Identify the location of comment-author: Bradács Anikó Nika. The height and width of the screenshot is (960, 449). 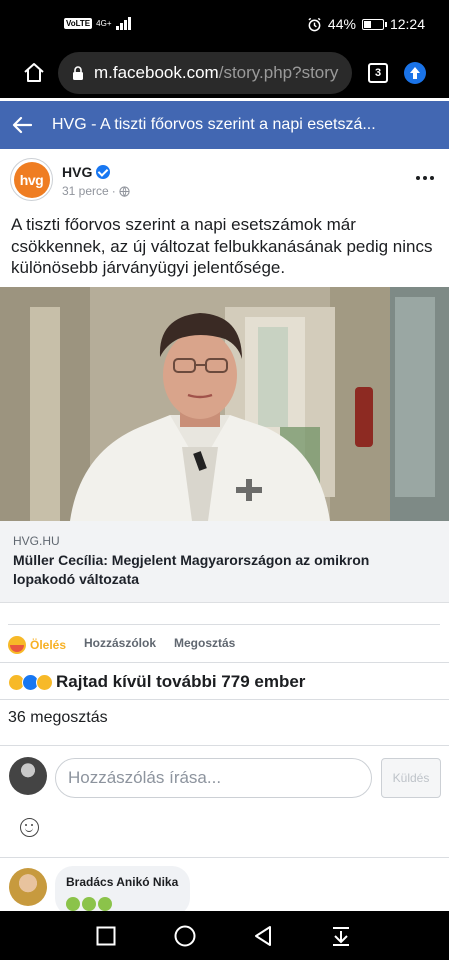
(122, 882).